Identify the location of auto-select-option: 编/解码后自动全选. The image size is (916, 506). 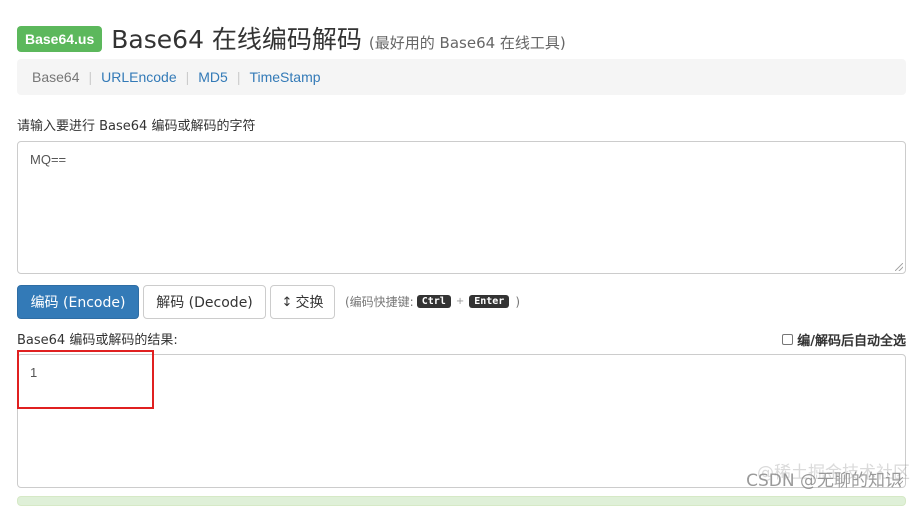
(844, 339).